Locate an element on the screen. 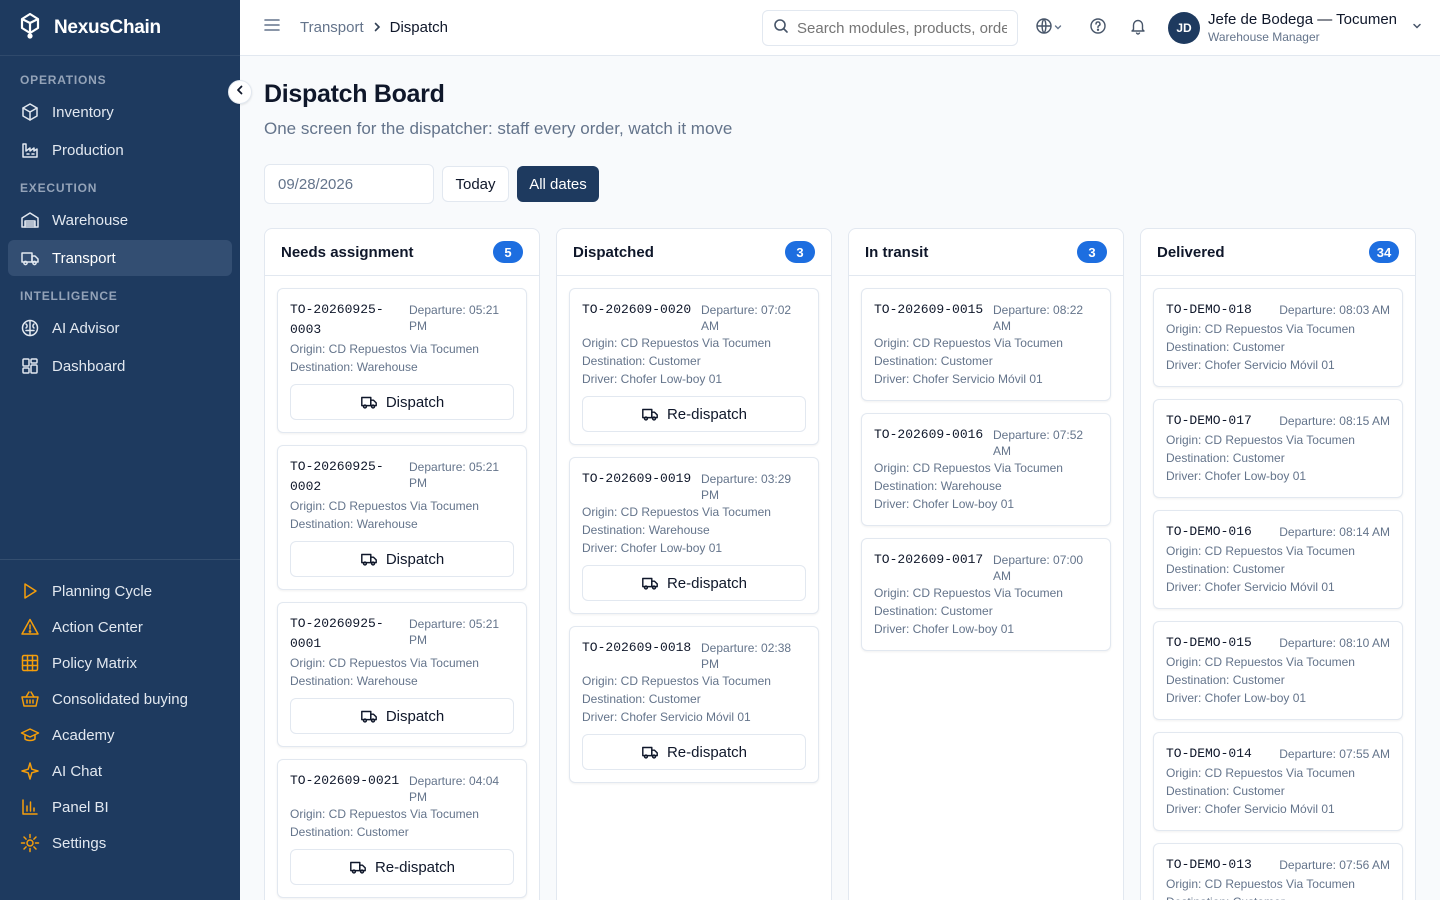 The height and width of the screenshot is (900, 1440). avatar: JD is located at coordinates (1184, 28).